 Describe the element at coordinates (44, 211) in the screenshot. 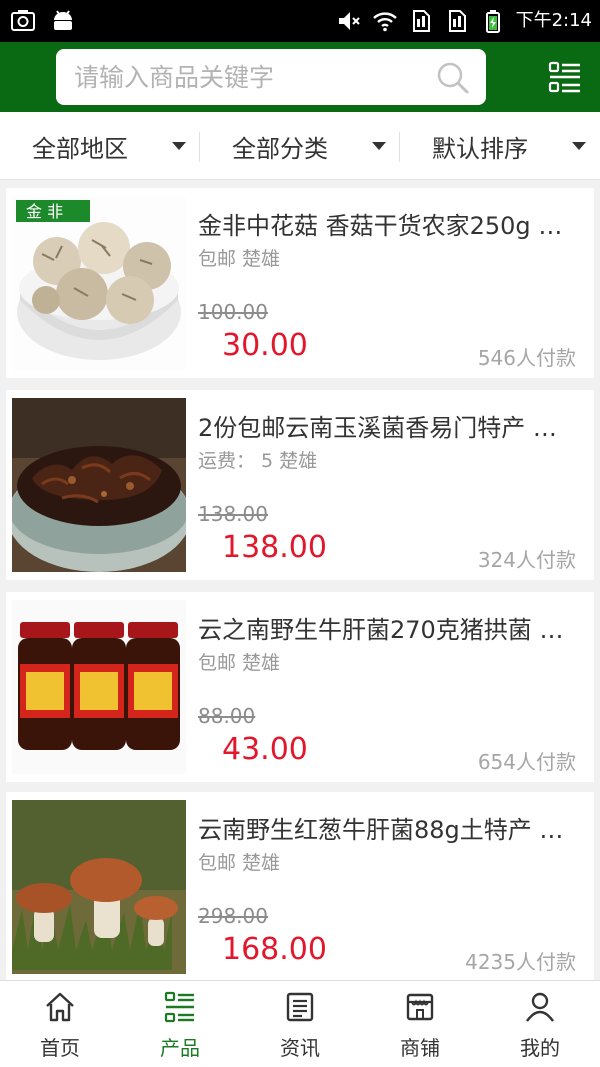

I see `svg-text: 金 非` at that location.